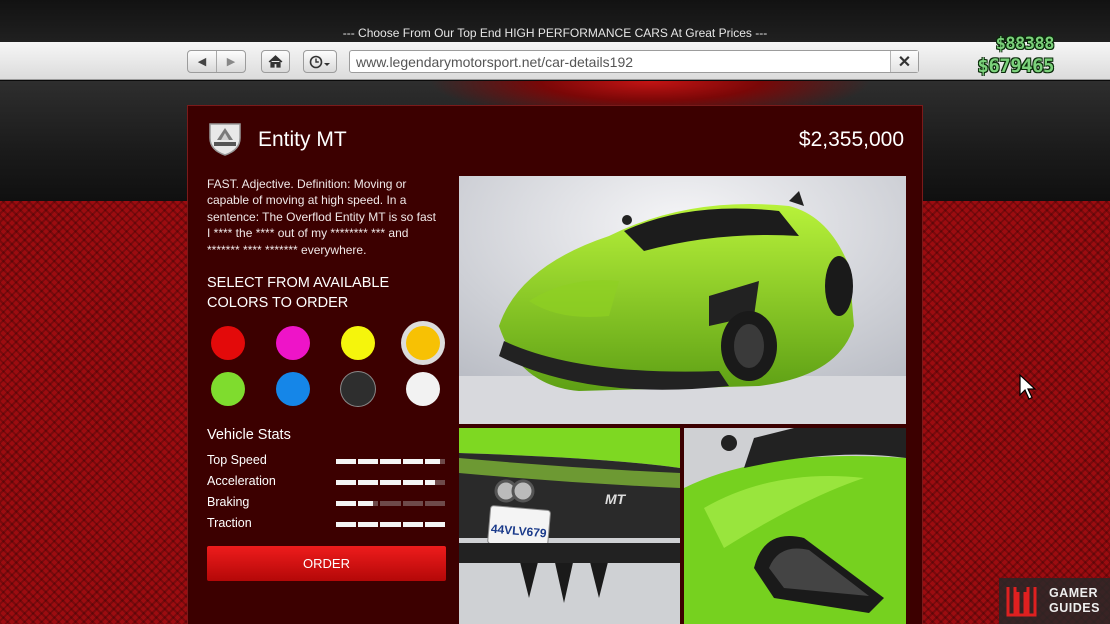 This screenshot has width=1110, height=624. Describe the element at coordinates (358, 343) in the screenshot. I see `color-swatch-yellow` at that location.